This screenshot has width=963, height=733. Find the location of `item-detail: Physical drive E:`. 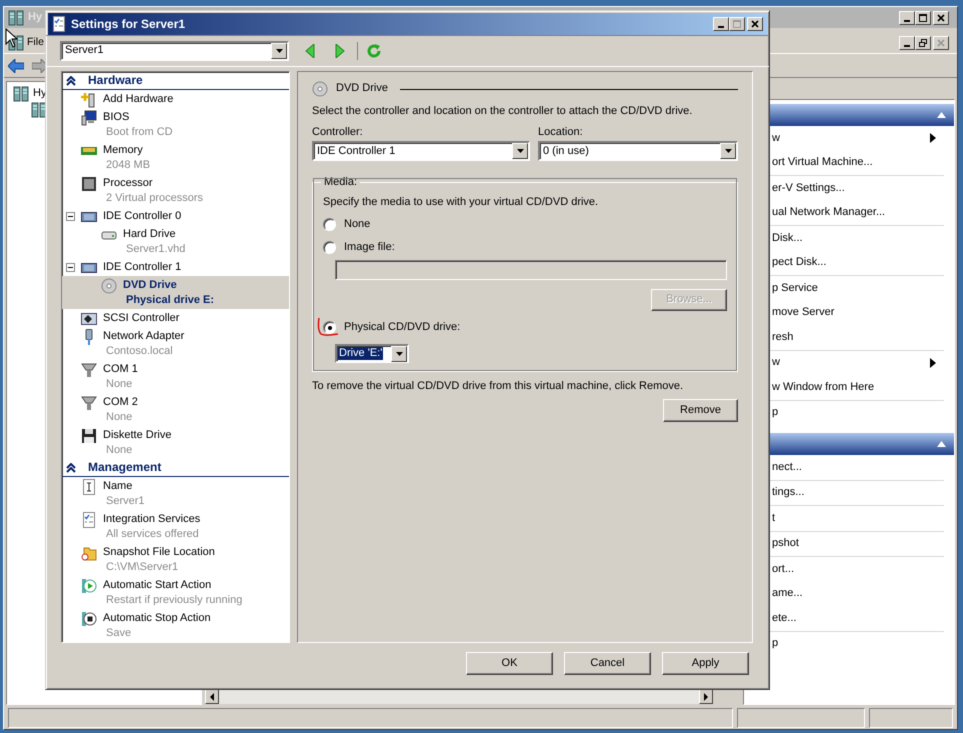

item-detail: Physical drive E: is located at coordinates (169, 300).